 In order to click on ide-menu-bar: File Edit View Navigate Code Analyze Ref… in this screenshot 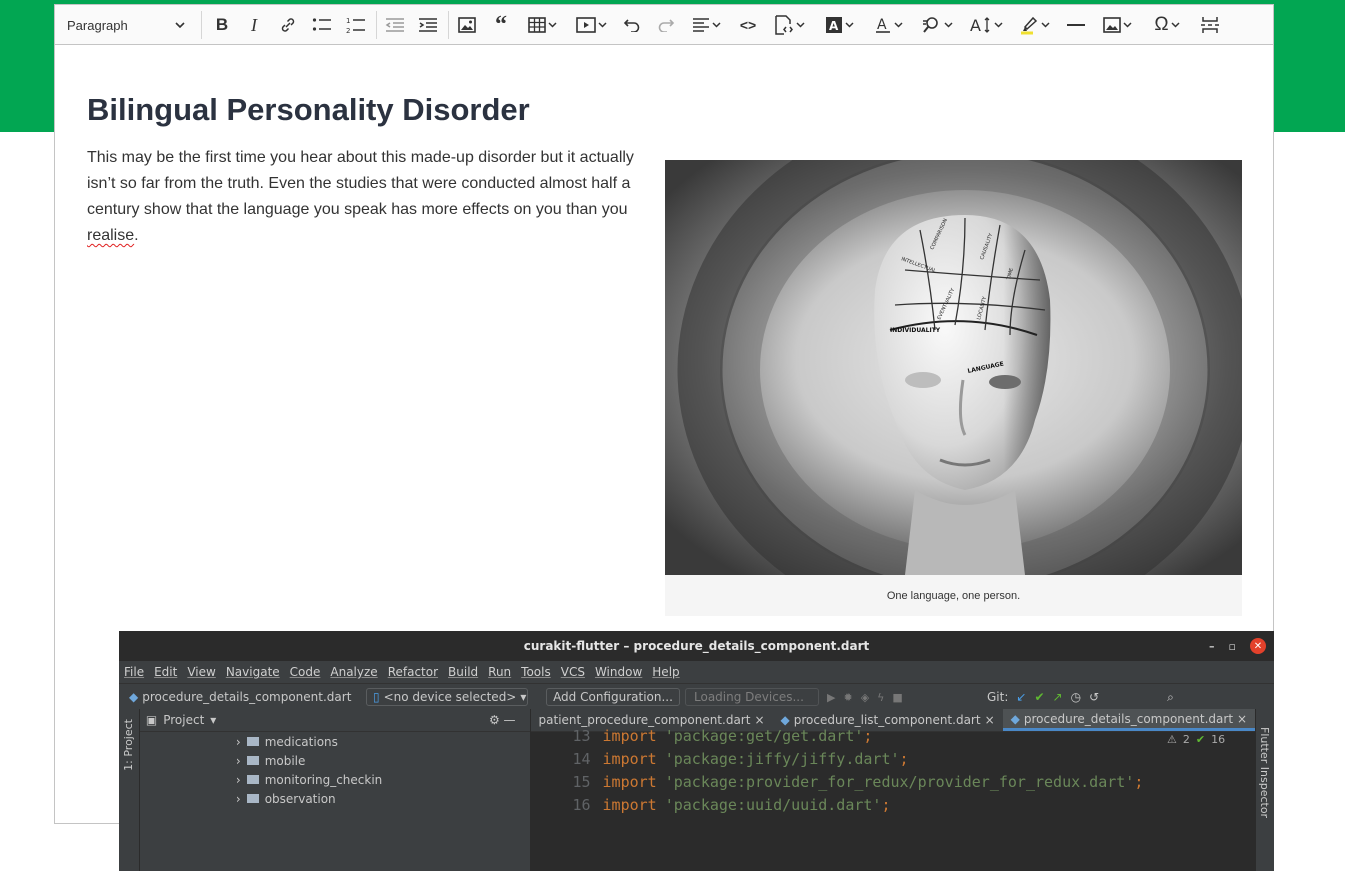, I will do `click(696, 672)`.